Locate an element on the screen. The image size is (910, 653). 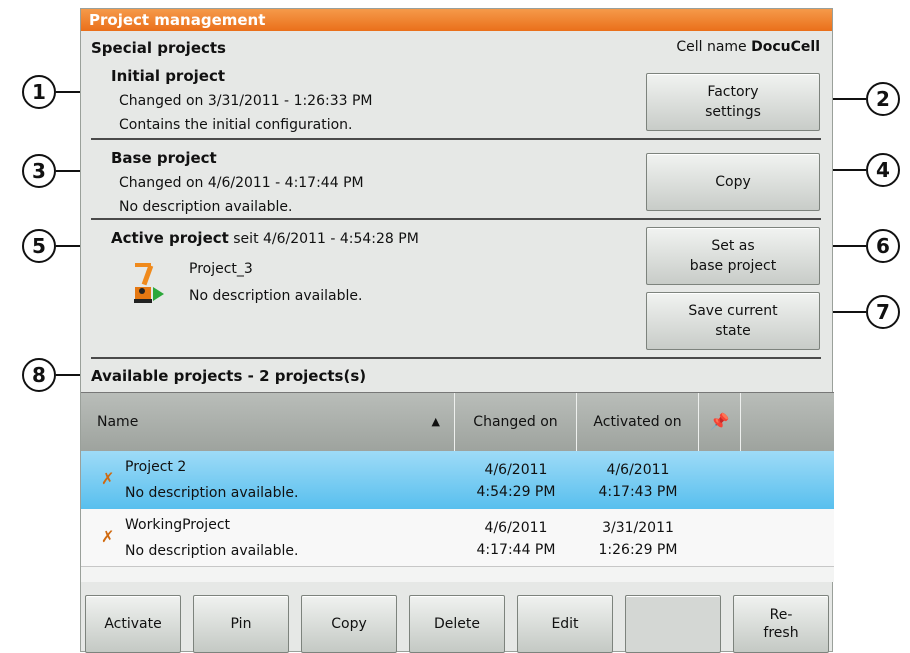
column-activated-header: Activated on is located at coordinates (638, 422).